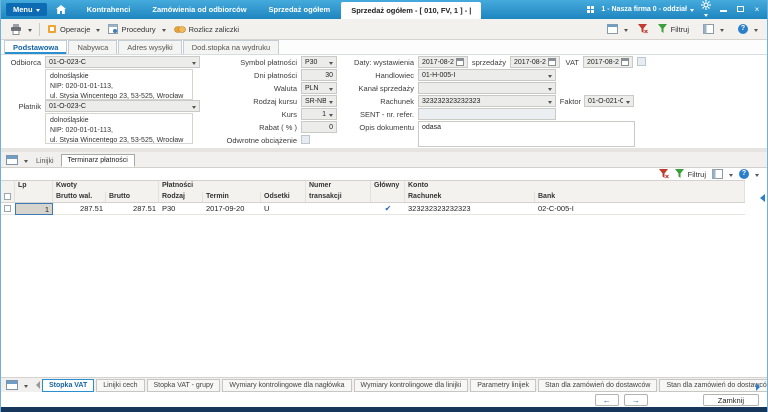  I want to click on prev-document-button: ←, so click(606, 399).